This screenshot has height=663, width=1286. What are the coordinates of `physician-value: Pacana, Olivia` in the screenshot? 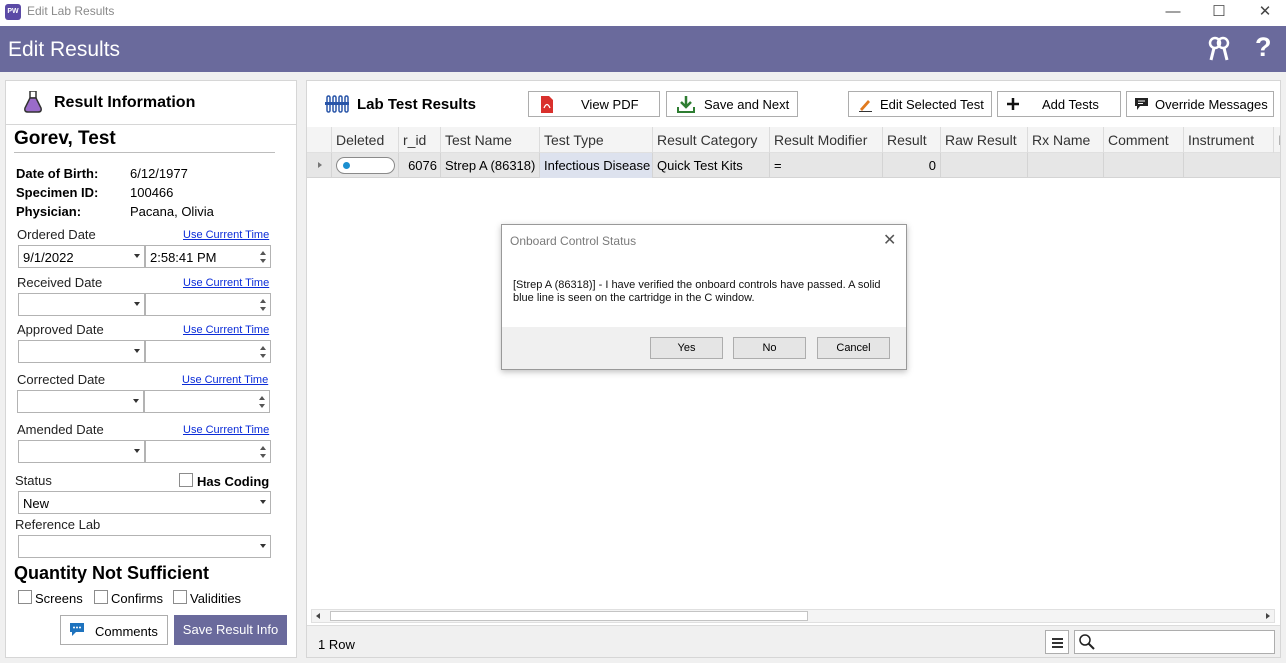 It's located at (172, 211).